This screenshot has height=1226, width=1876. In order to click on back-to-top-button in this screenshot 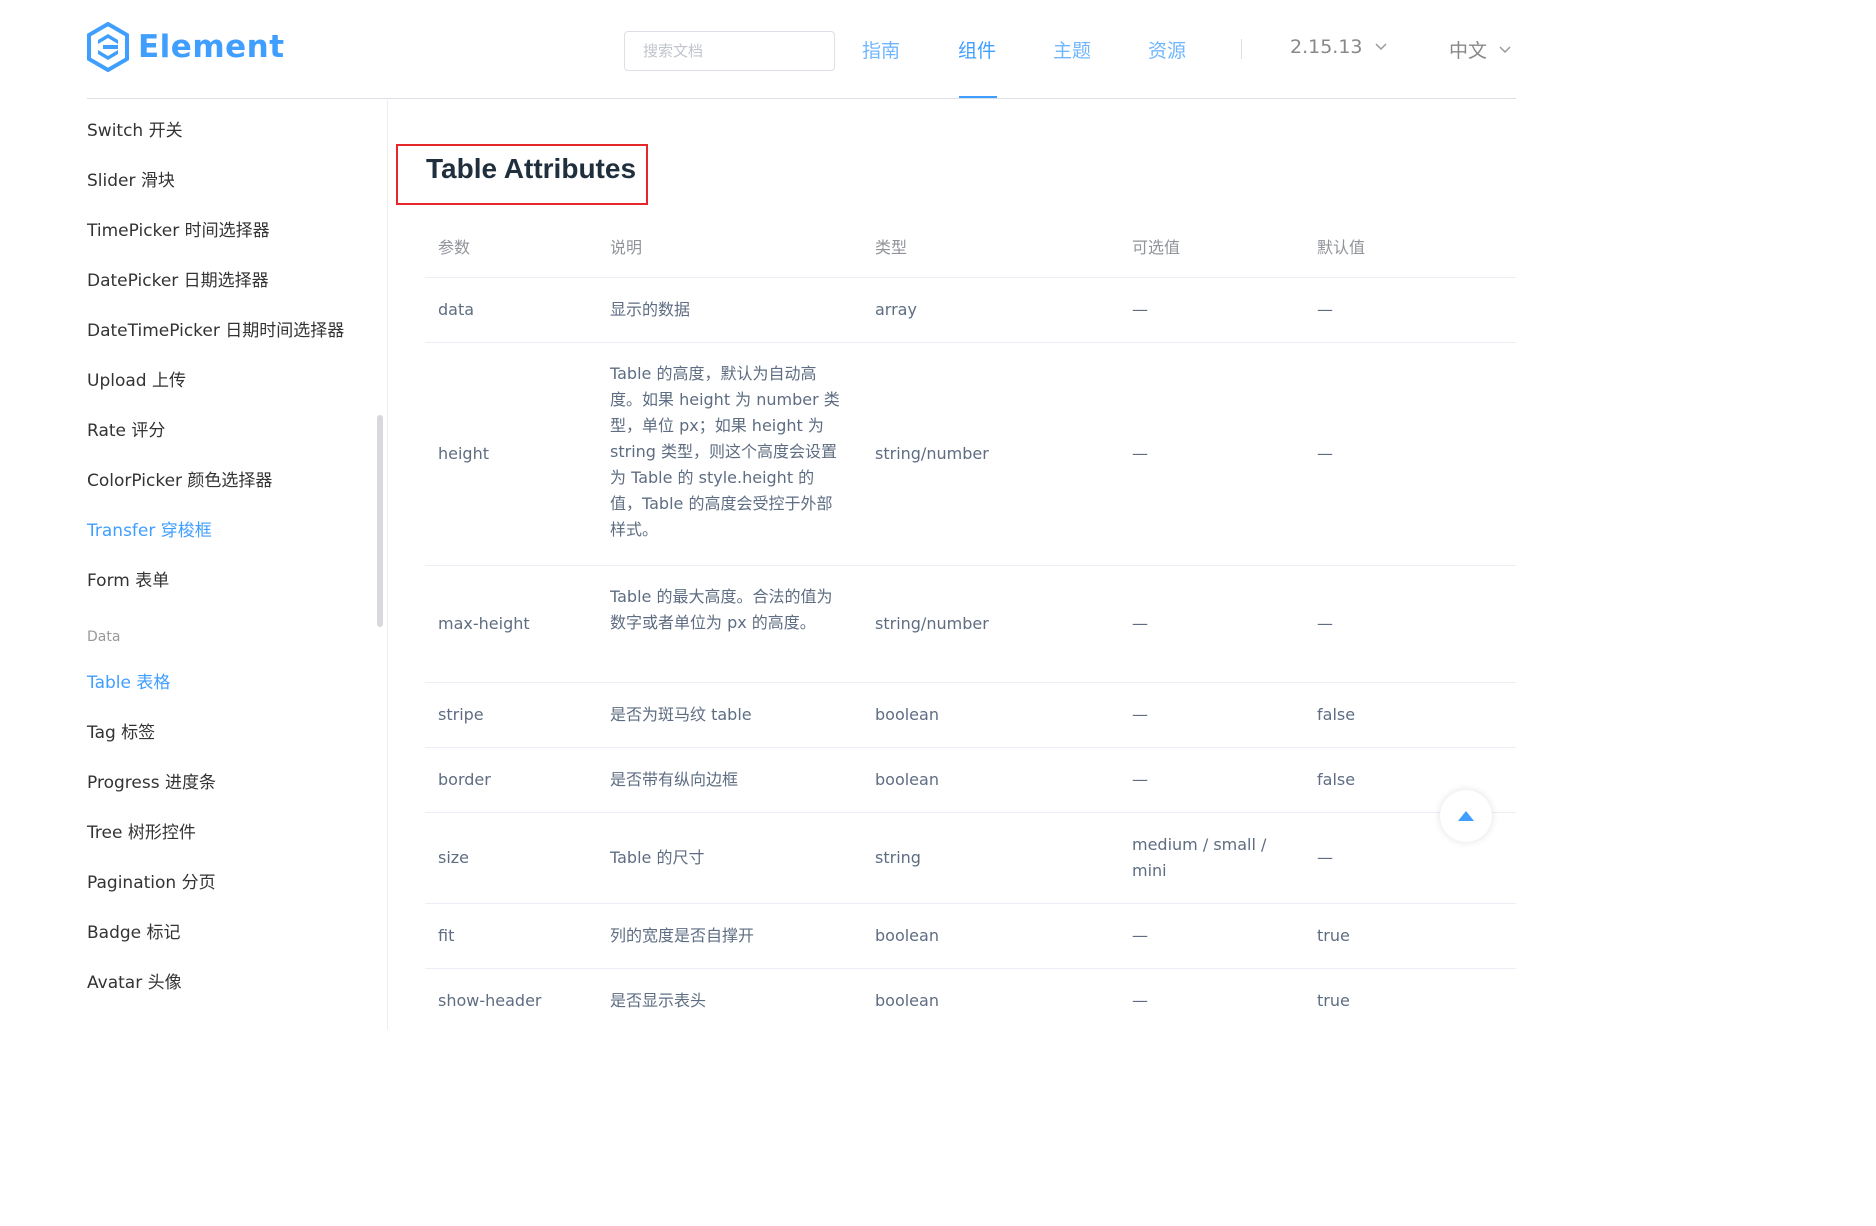, I will do `click(1466, 816)`.